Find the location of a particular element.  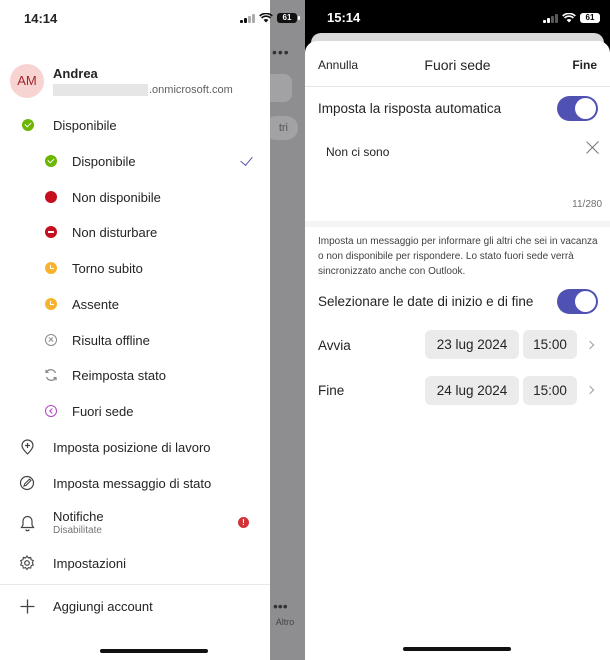

done-button: Fine is located at coordinates (584, 65).